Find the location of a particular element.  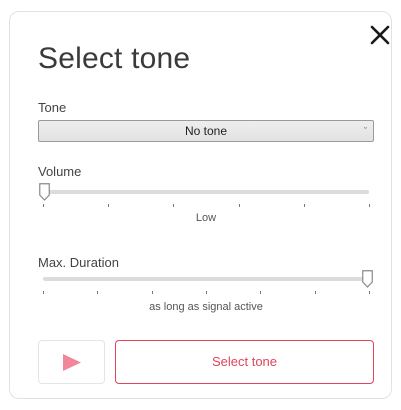

select-tone-button: Select tone is located at coordinates (244, 362).